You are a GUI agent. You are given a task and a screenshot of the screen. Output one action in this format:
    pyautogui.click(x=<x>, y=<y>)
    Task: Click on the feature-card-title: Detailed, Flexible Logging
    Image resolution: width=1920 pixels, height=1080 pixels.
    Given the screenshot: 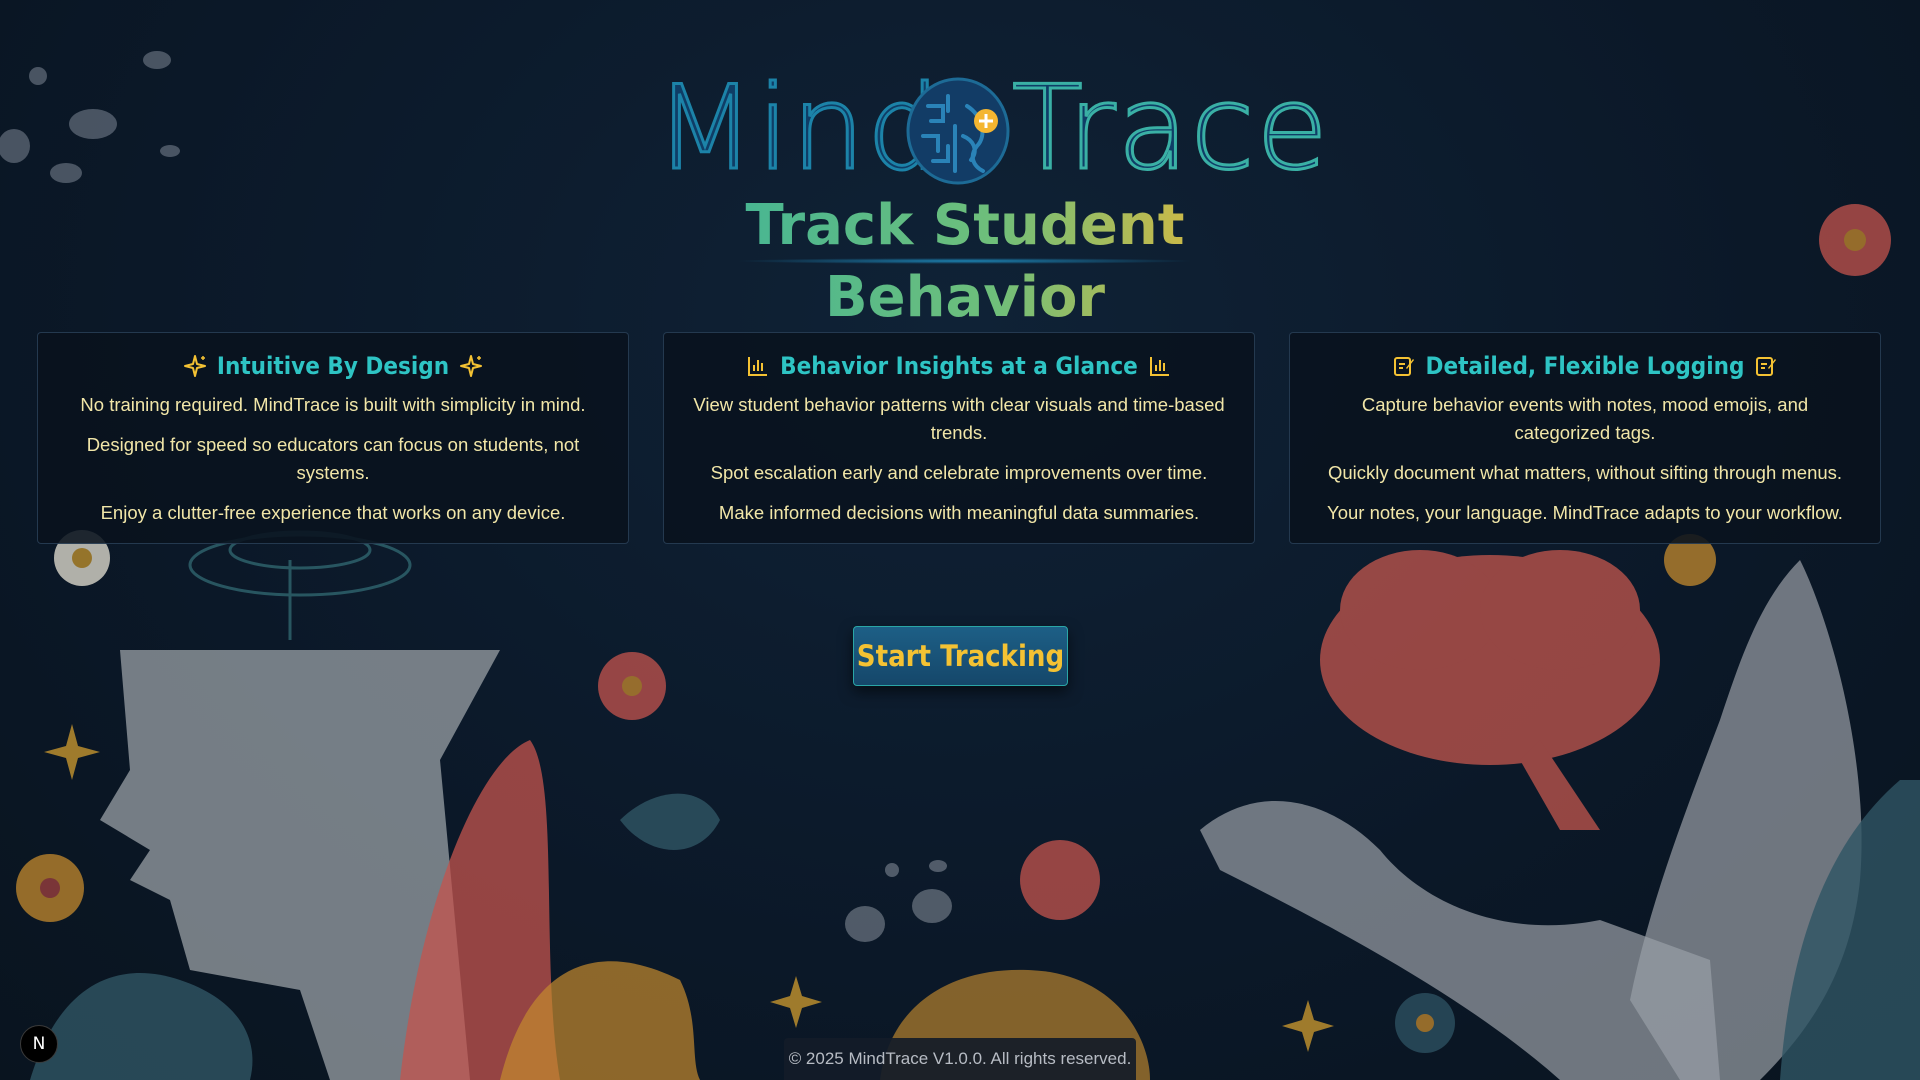 What is the action you would take?
    pyautogui.click(x=1585, y=366)
    